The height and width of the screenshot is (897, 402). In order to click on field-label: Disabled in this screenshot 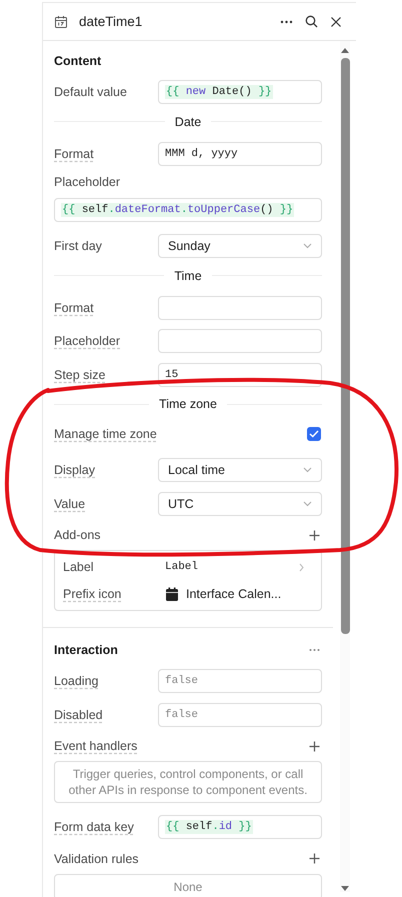, I will do `click(79, 715)`.